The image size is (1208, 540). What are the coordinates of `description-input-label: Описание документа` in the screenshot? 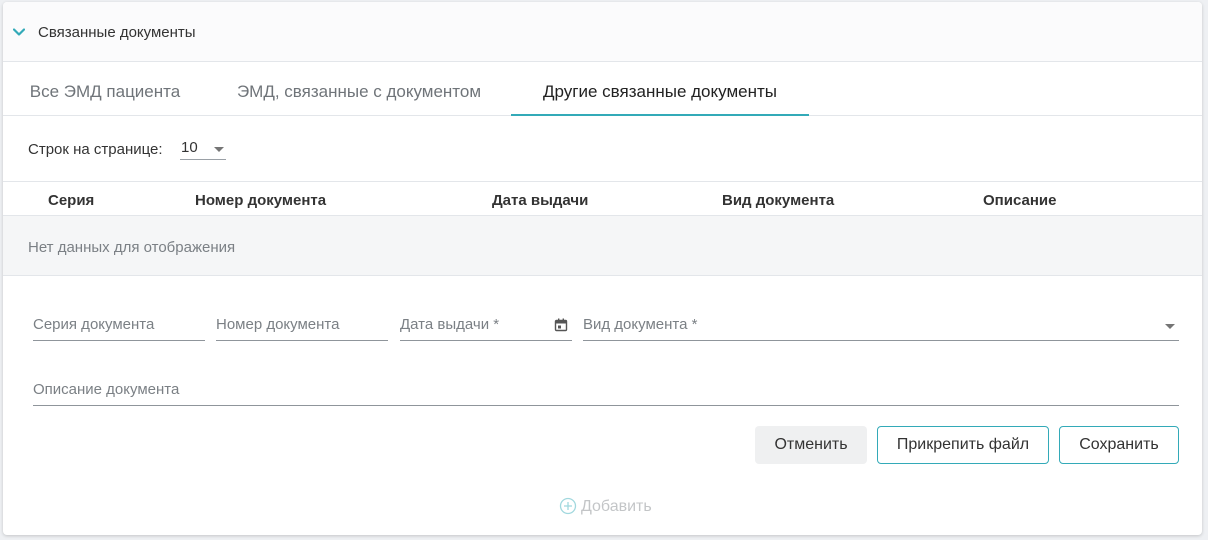 It's located at (106, 389).